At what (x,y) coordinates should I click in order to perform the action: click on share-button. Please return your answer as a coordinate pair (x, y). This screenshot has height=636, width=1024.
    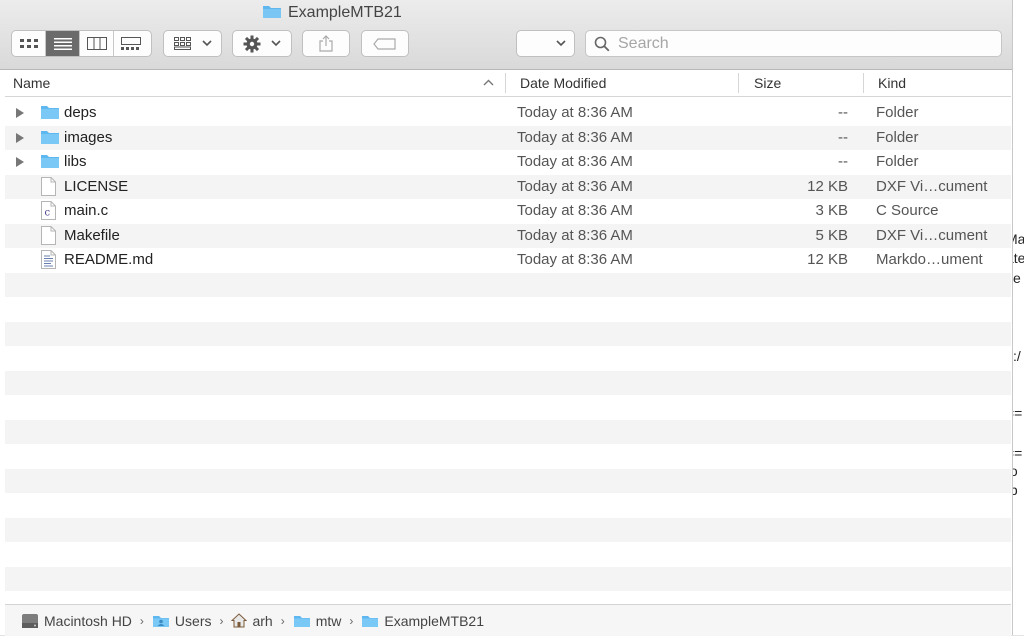
    Looking at the image, I should click on (326, 43).